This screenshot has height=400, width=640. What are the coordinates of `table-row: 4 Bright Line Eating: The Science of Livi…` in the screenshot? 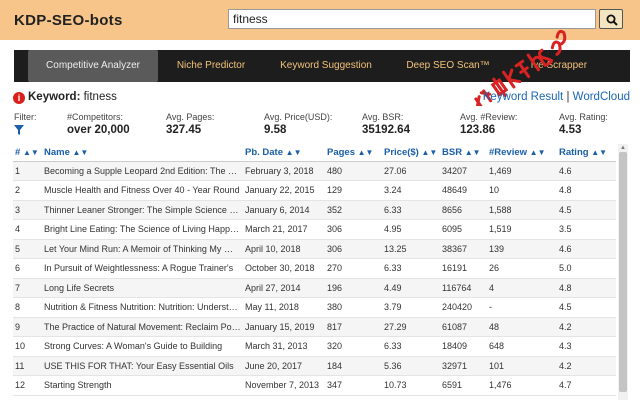 It's located at (314, 229).